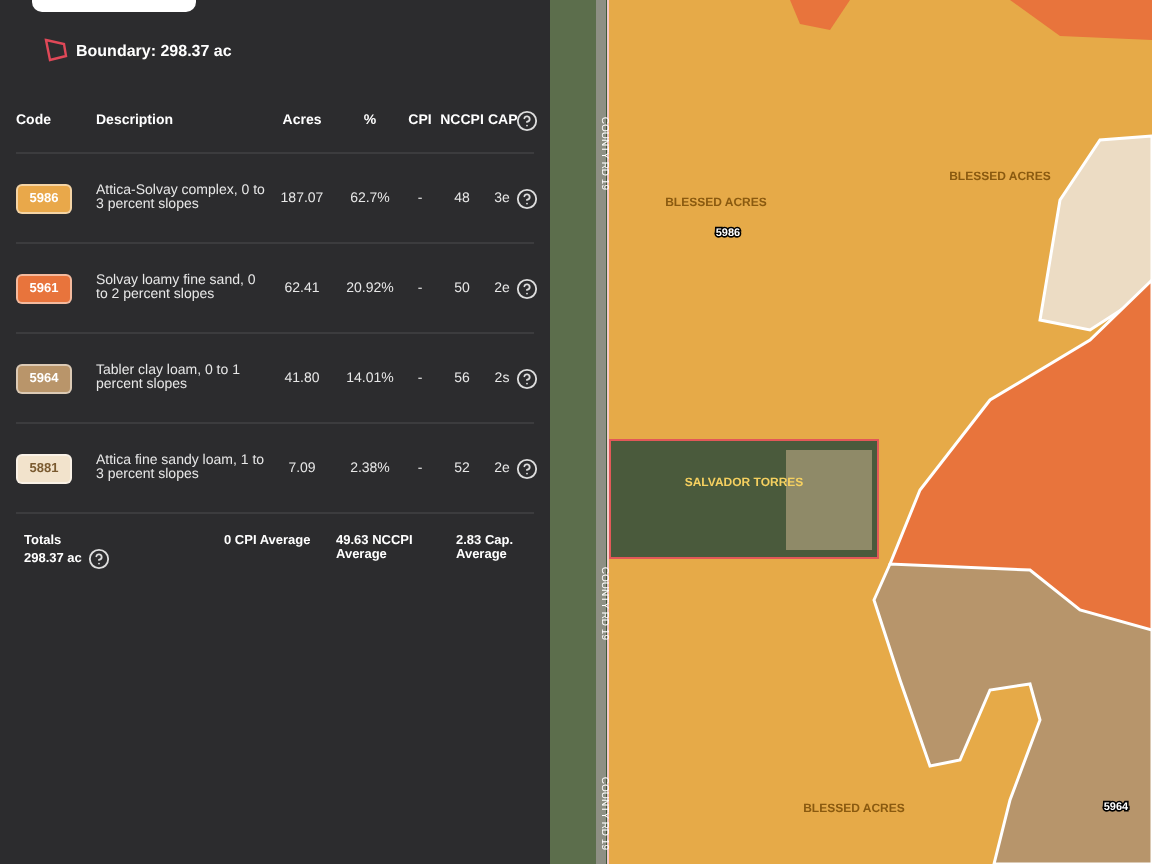 The height and width of the screenshot is (864, 1152). Describe the element at coordinates (56, 50) in the screenshot. I see `boundary-icon` at that location.